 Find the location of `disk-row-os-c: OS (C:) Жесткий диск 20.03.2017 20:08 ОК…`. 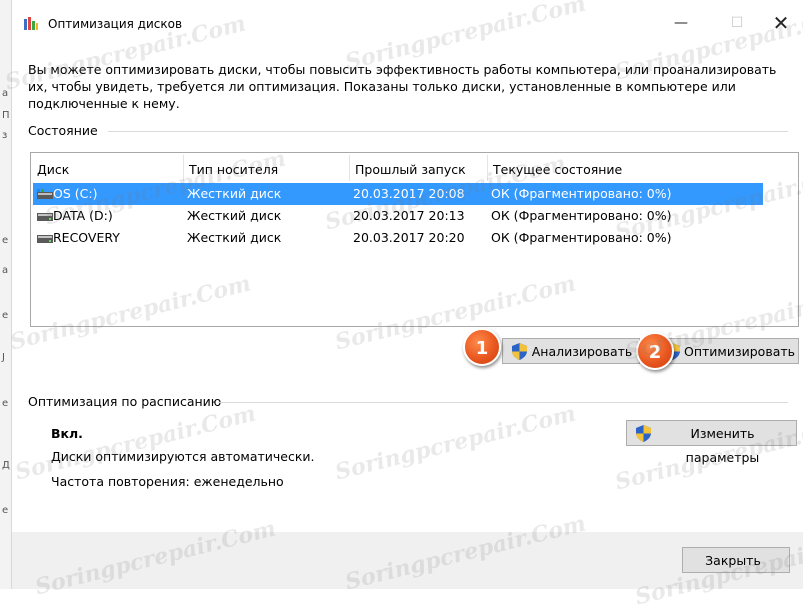

disk-row-os-c: OS (C:) Жесткий диск 20.03.2017 20:08 ОК… is located at coordinates (398, 194).